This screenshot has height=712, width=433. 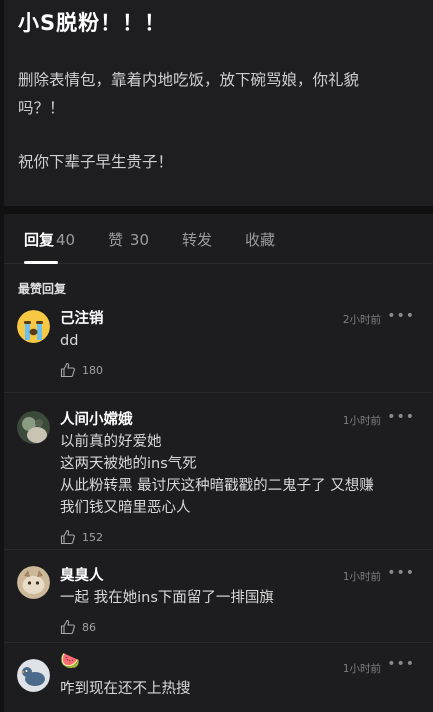 I want to click on tab-count: 40, so click(x=66, y=240).